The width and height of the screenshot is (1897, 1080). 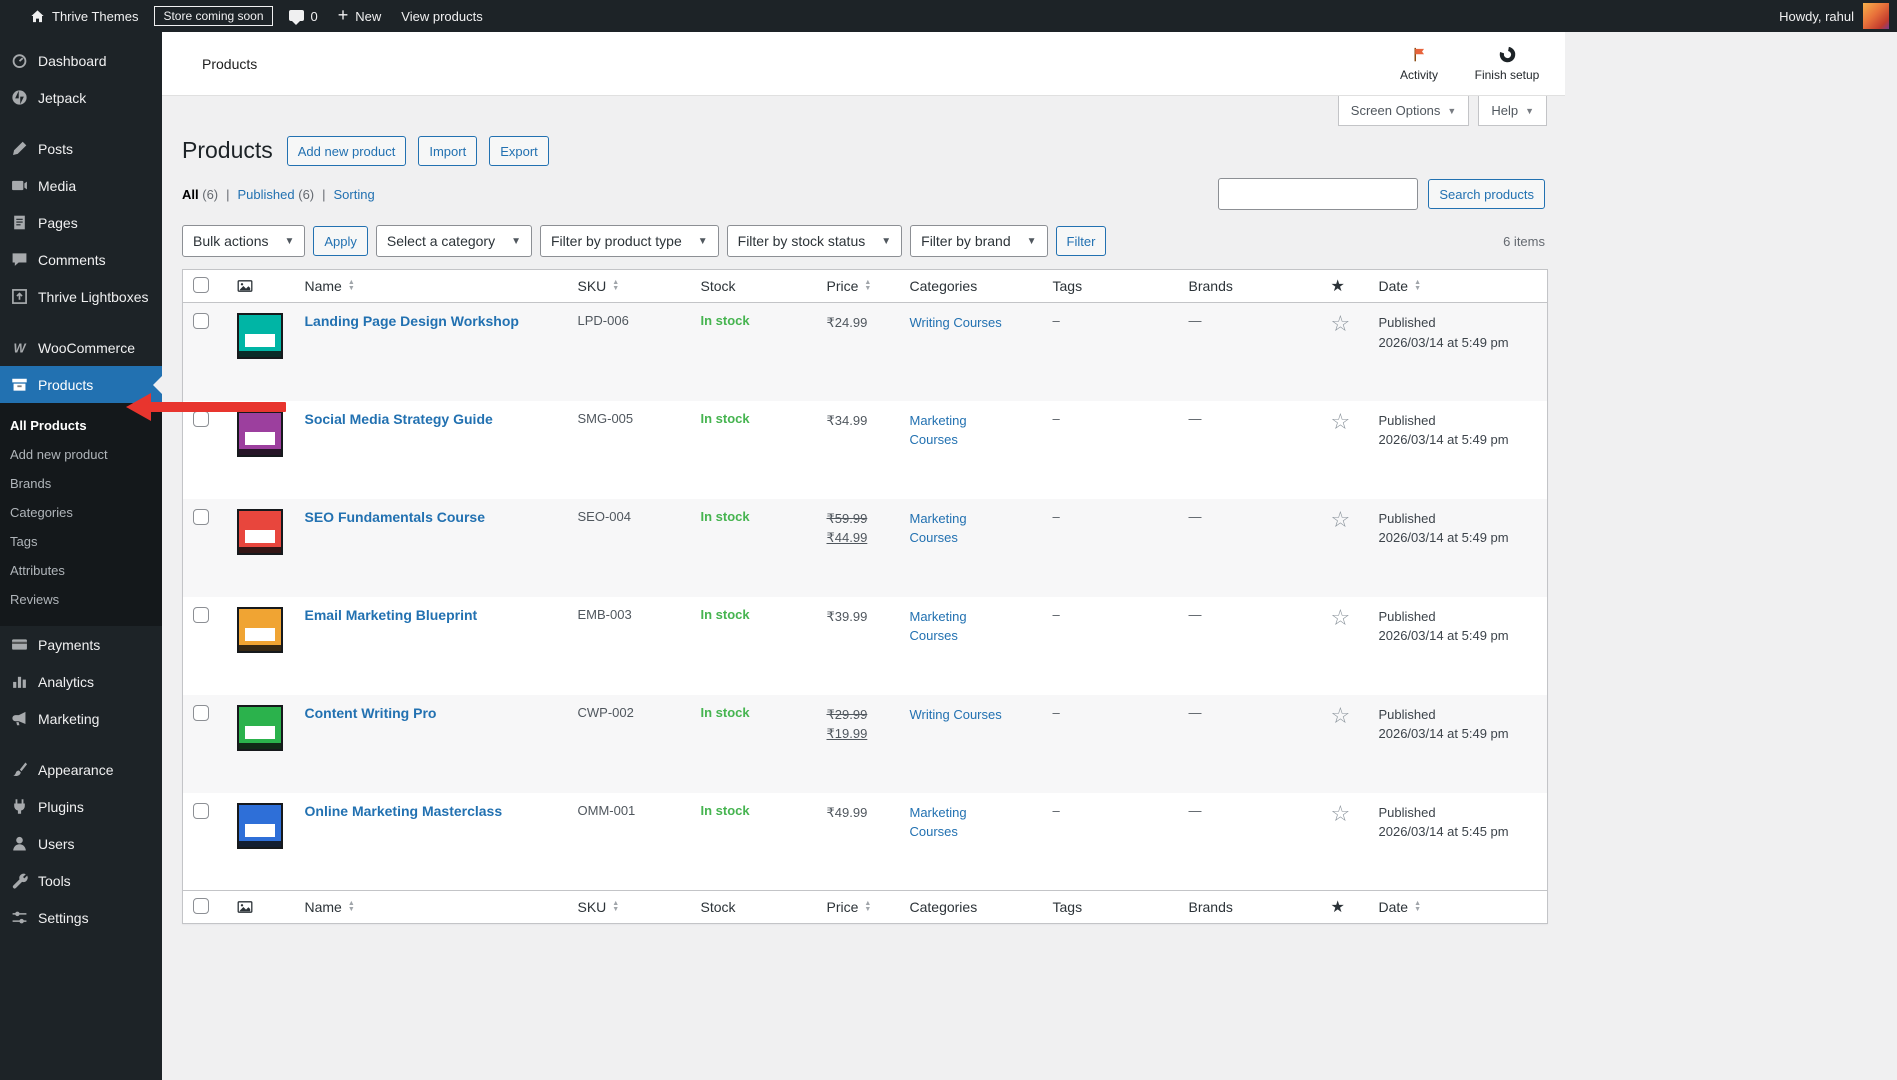 I want to click on sidebar-item-users: Users, so click(x=81, y=843).